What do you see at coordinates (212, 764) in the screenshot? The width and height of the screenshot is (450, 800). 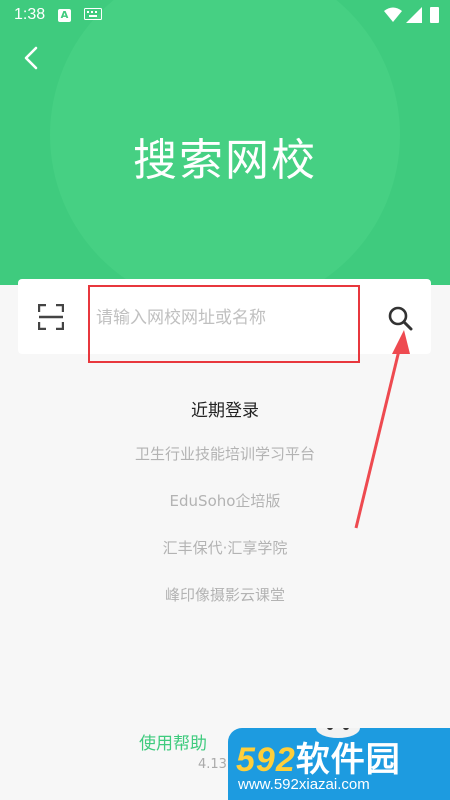 I see `version-text: 4.13` at bounding box center [212, 764].